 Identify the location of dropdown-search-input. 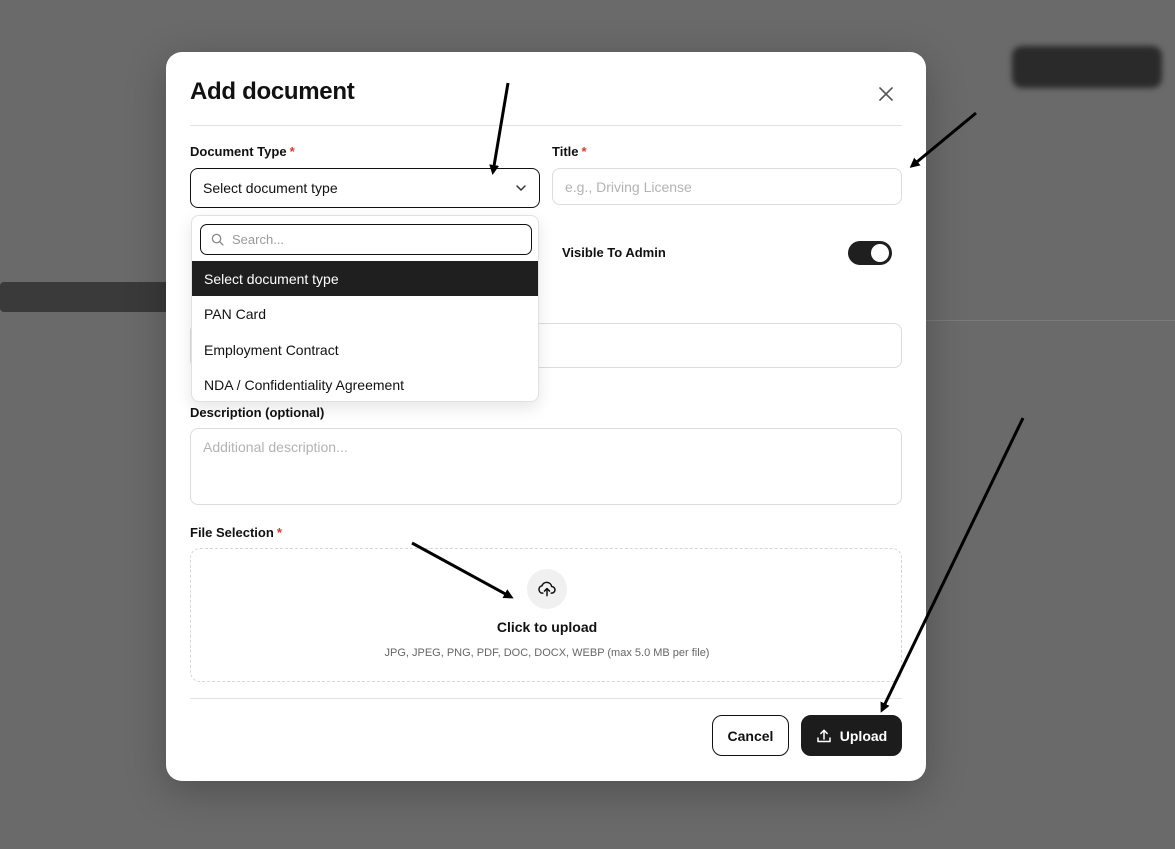
(377, 239).